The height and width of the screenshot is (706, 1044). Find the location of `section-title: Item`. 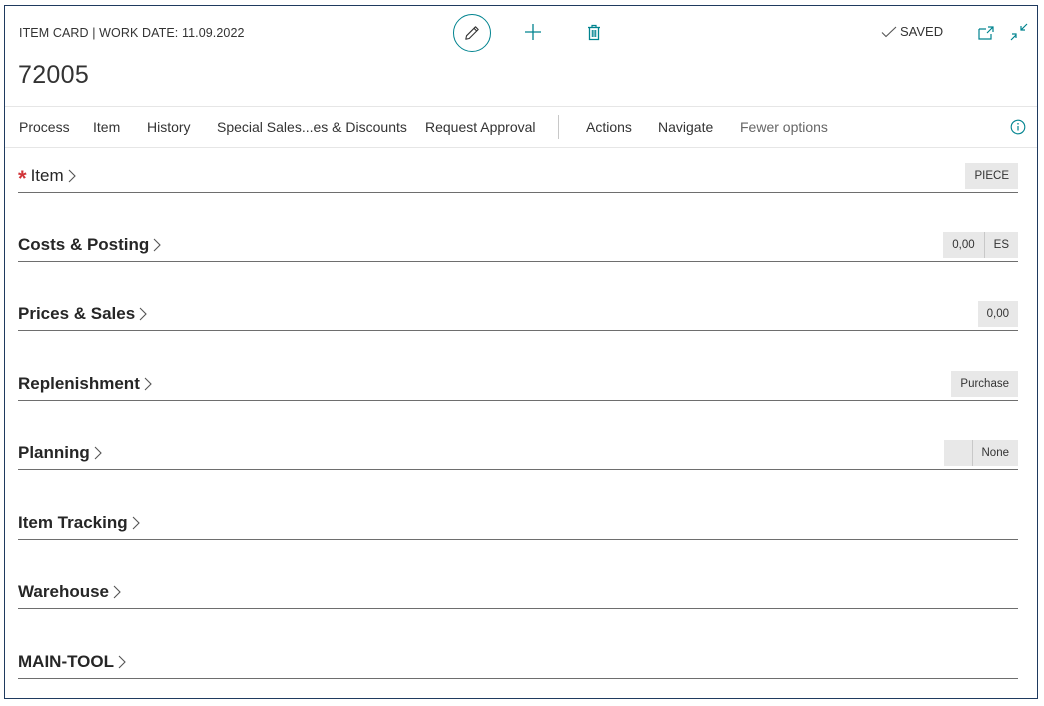

section-title: Item is located at coordinates (47, 175).